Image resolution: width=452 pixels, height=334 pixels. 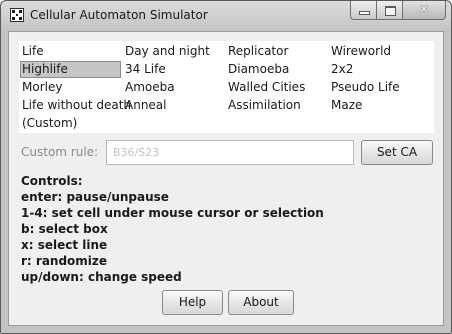 I want to click on custom-rule-label: Custom rule:, so click(x=60, y=152).